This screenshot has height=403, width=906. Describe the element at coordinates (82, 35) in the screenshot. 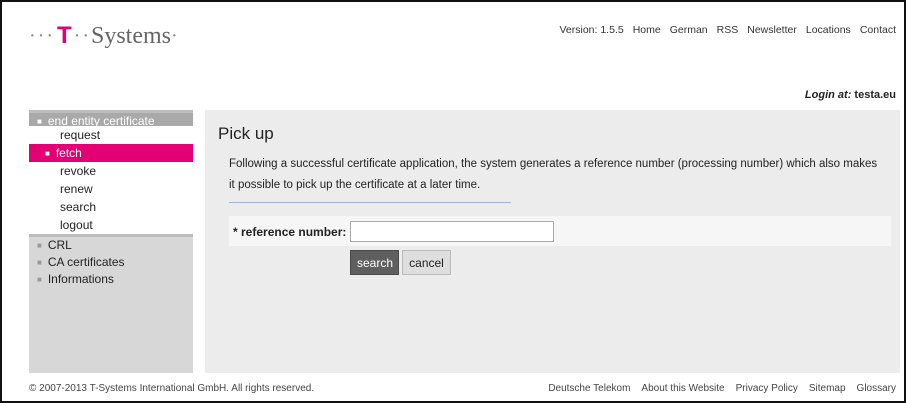

I see `logo-dots-mid: ··` at that location.